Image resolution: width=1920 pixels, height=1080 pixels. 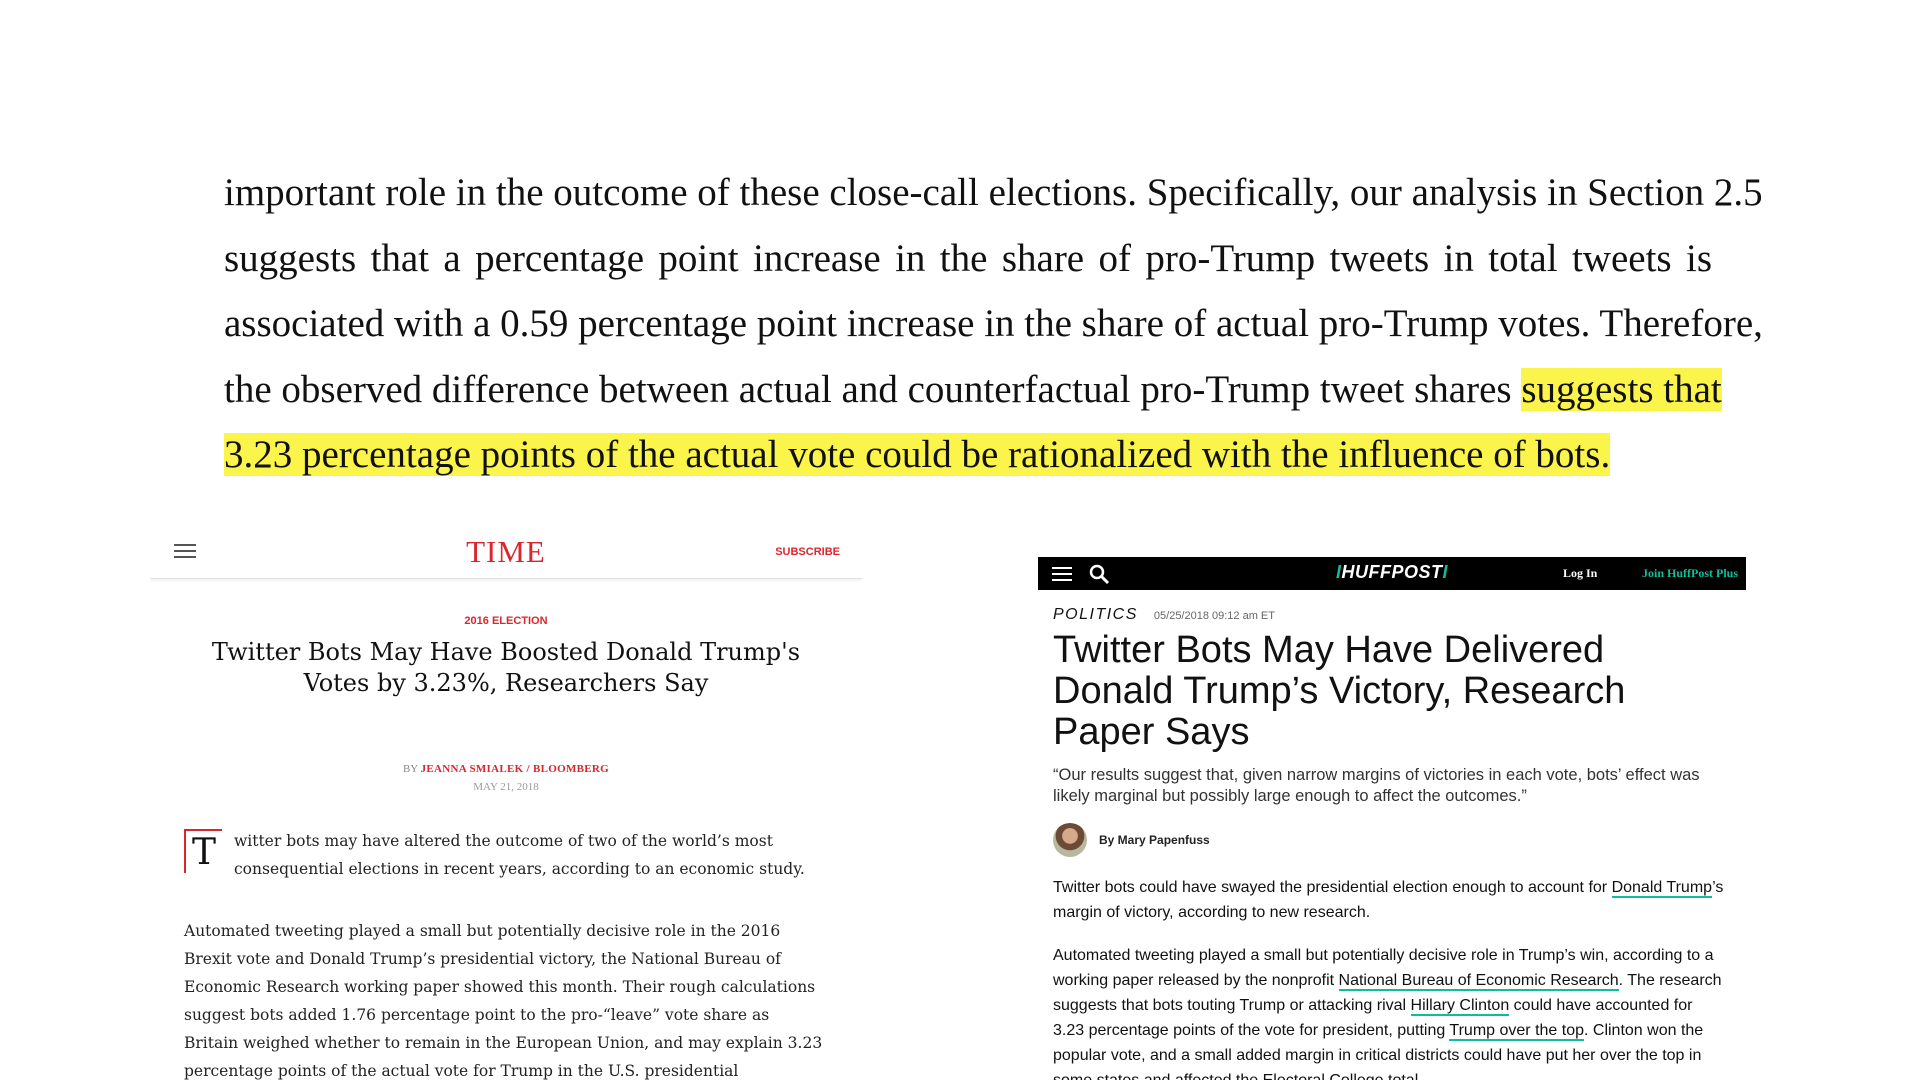 I want to click on byline-prefix: BY, so click(x=410, y=769).